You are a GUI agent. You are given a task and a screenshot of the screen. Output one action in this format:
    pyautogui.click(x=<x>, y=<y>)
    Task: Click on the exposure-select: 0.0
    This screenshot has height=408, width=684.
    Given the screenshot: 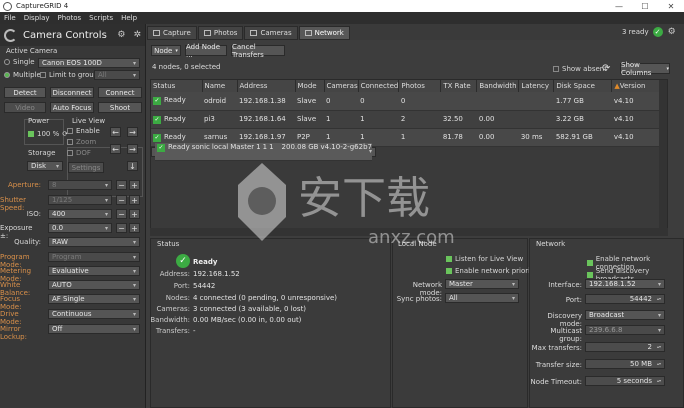 What is the action you would take?
    pyautogui.click(x=80, y=228)
    